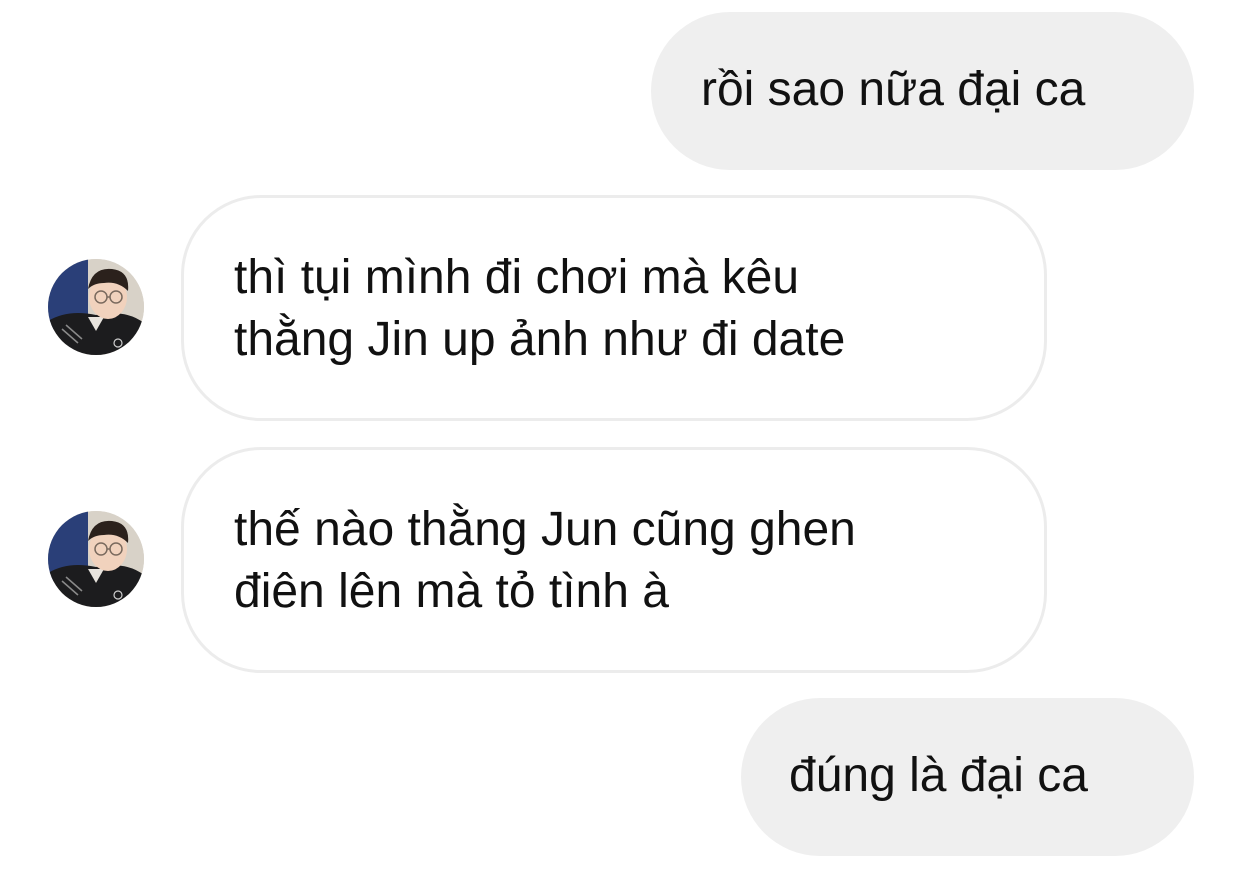  Describe the element at coordinates (517, 277) in the screenshot. I see `message-text-line: thì tụi mình đi chơi mà kêu` at that location.